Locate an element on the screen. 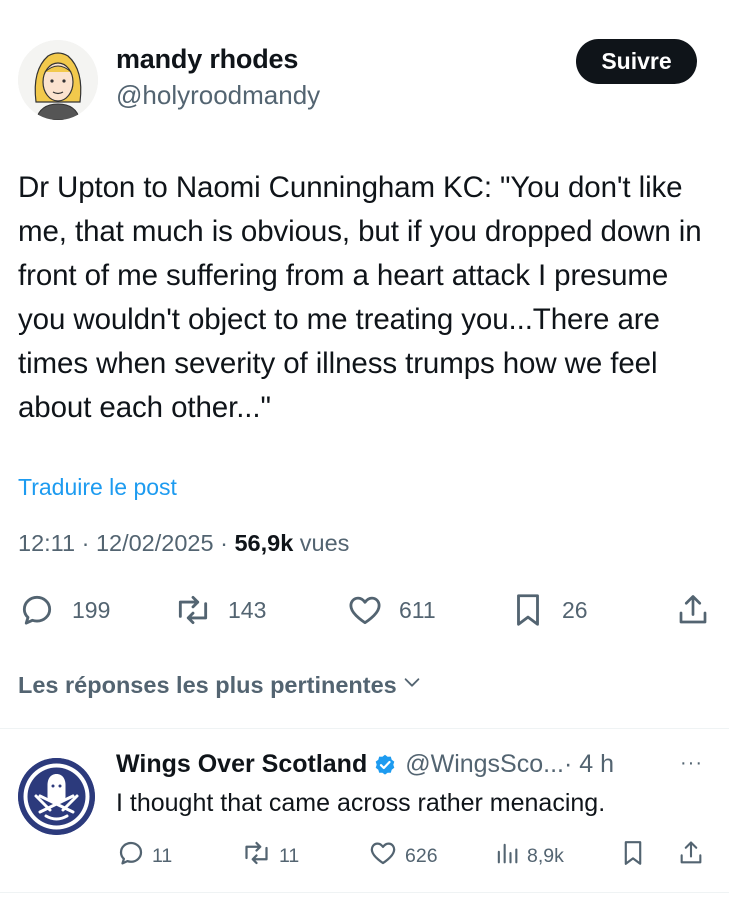 Image resolution: width=729 pixels, height=900 pixels. views-count: 56,9k is located at coordinates (264, 543).